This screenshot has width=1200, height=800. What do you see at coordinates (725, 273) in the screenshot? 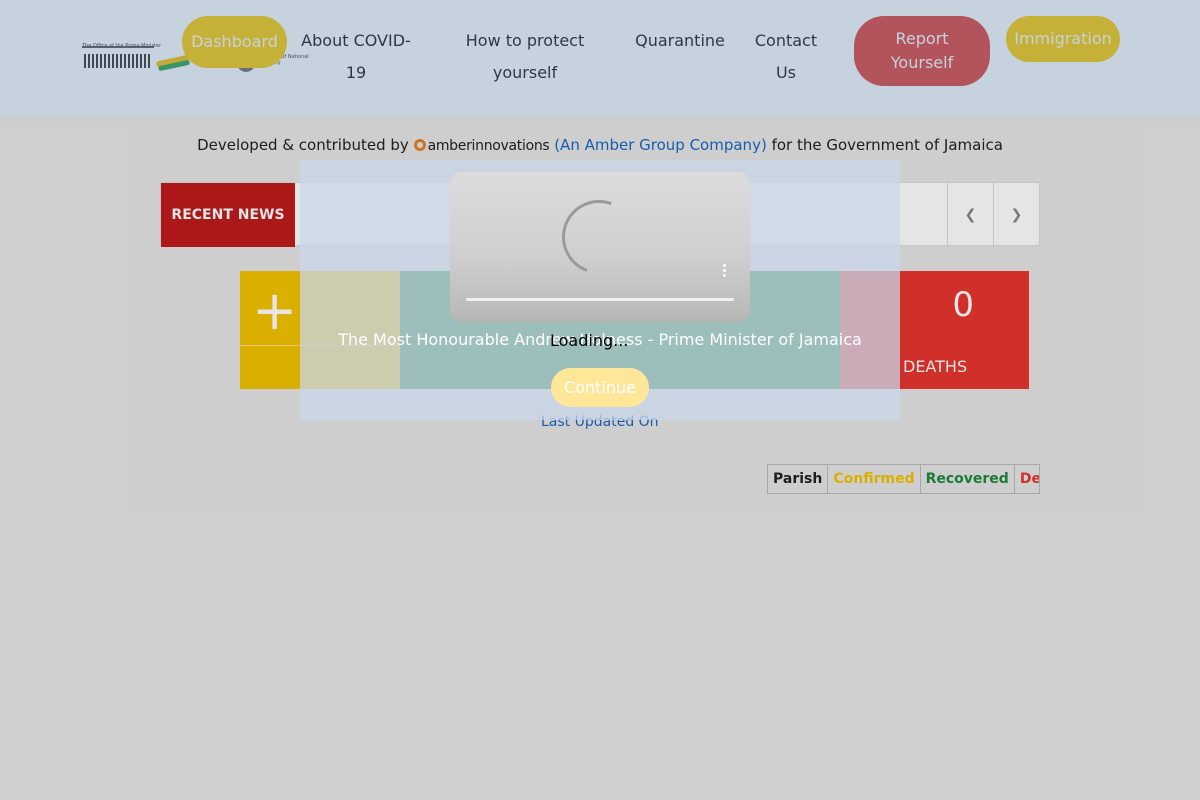
I see `more-options-icon` at bounding box center [725, 273].